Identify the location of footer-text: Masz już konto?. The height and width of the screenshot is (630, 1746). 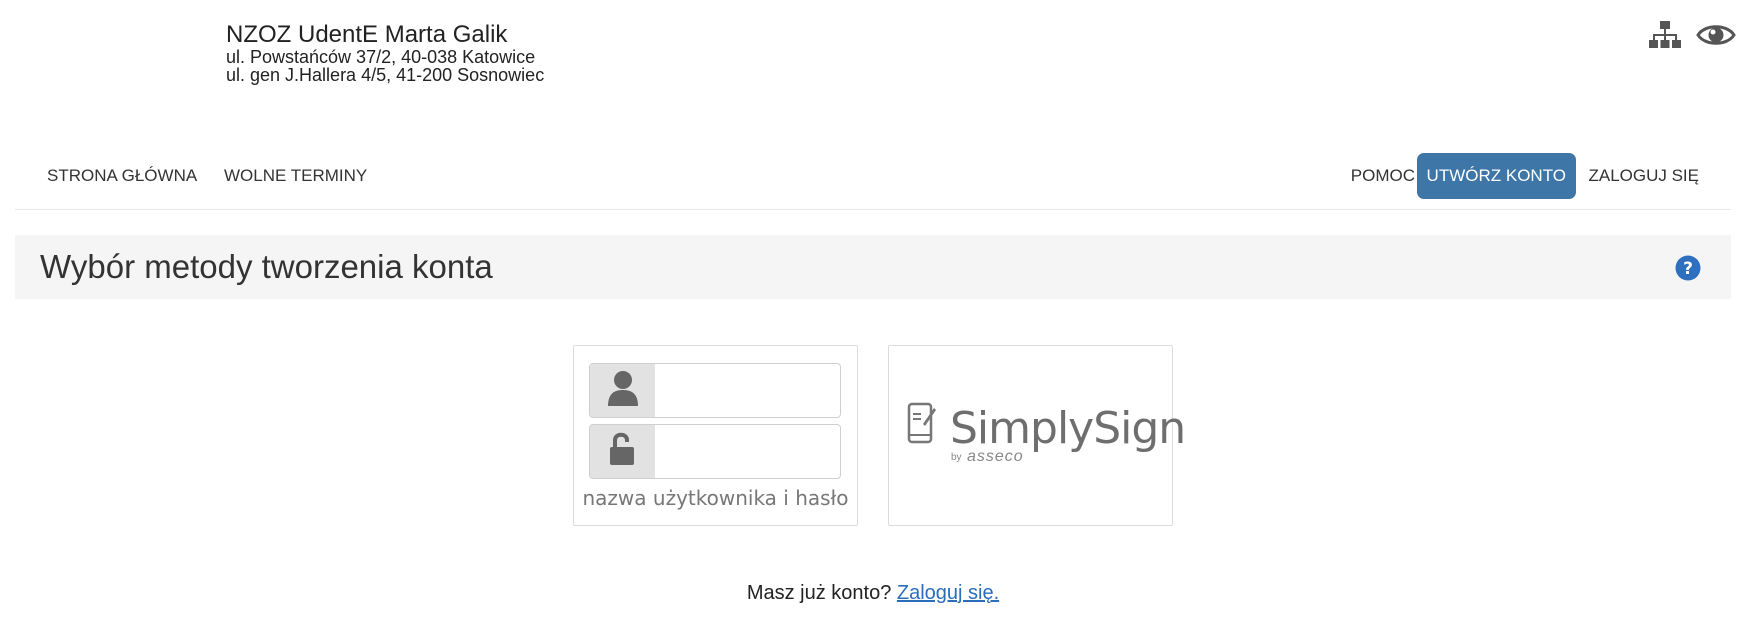
(819, 593).